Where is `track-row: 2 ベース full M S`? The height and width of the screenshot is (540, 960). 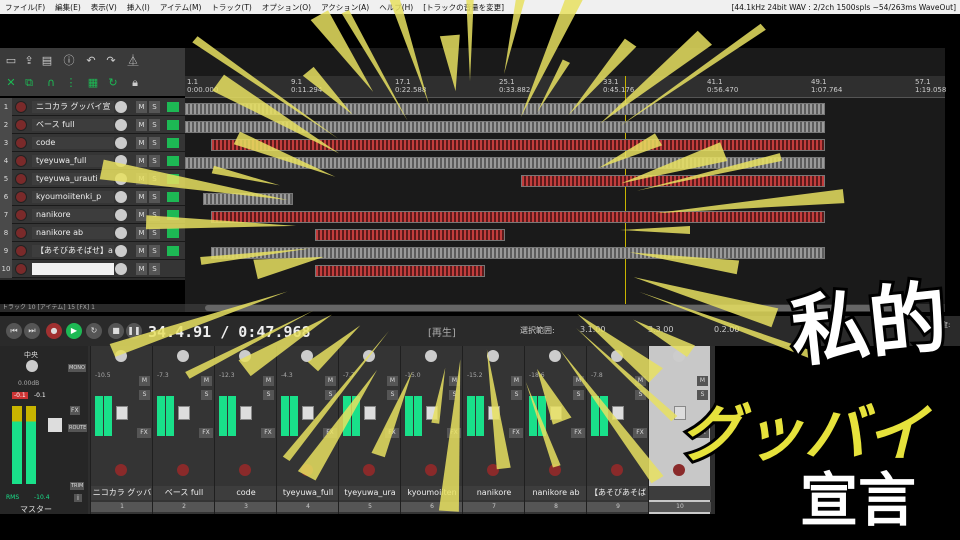
track-row: 2 ベース full M S is located at coordinates (92, 125).